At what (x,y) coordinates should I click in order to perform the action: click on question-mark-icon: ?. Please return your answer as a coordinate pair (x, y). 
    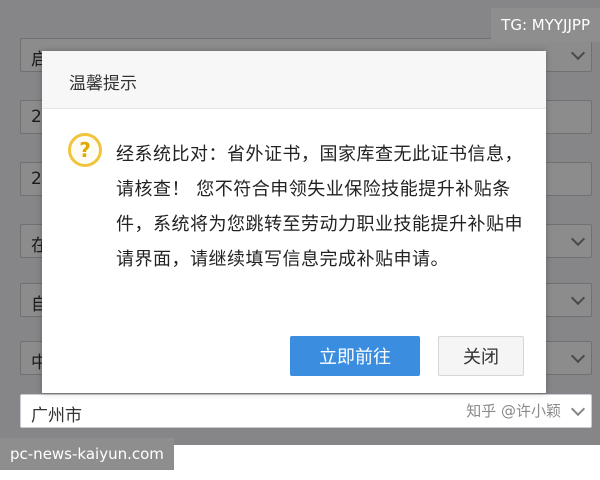
    Looking at the image, I should click on (85, 150).